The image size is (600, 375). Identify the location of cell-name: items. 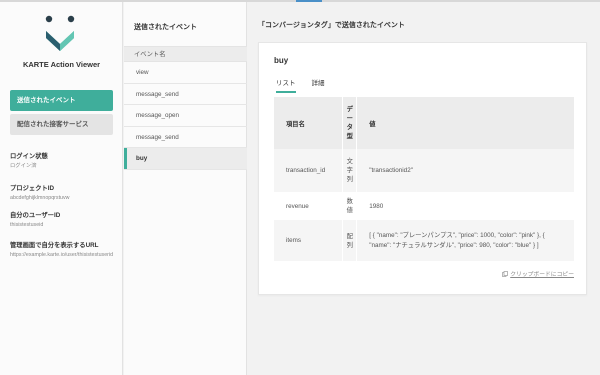
(309, 240).